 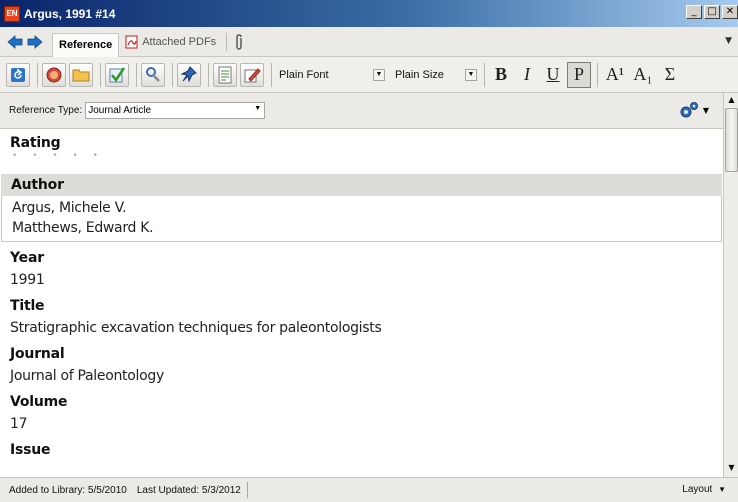 I want to click on issue-field: Issue, so click(x=361, y=450).